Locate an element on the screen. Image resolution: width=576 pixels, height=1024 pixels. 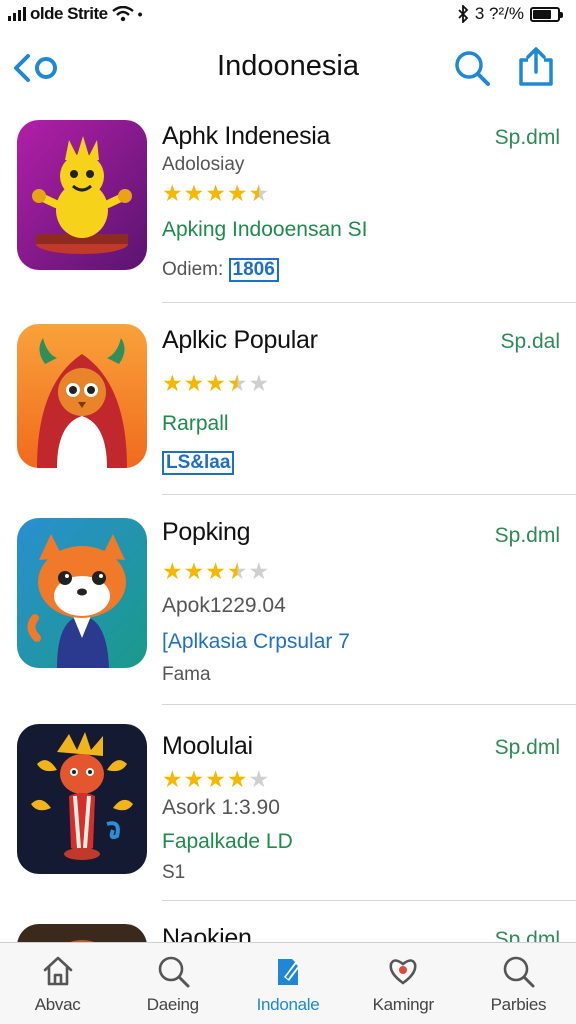
app-name: Aphk Indenesia is located at coordinates (246, 136).